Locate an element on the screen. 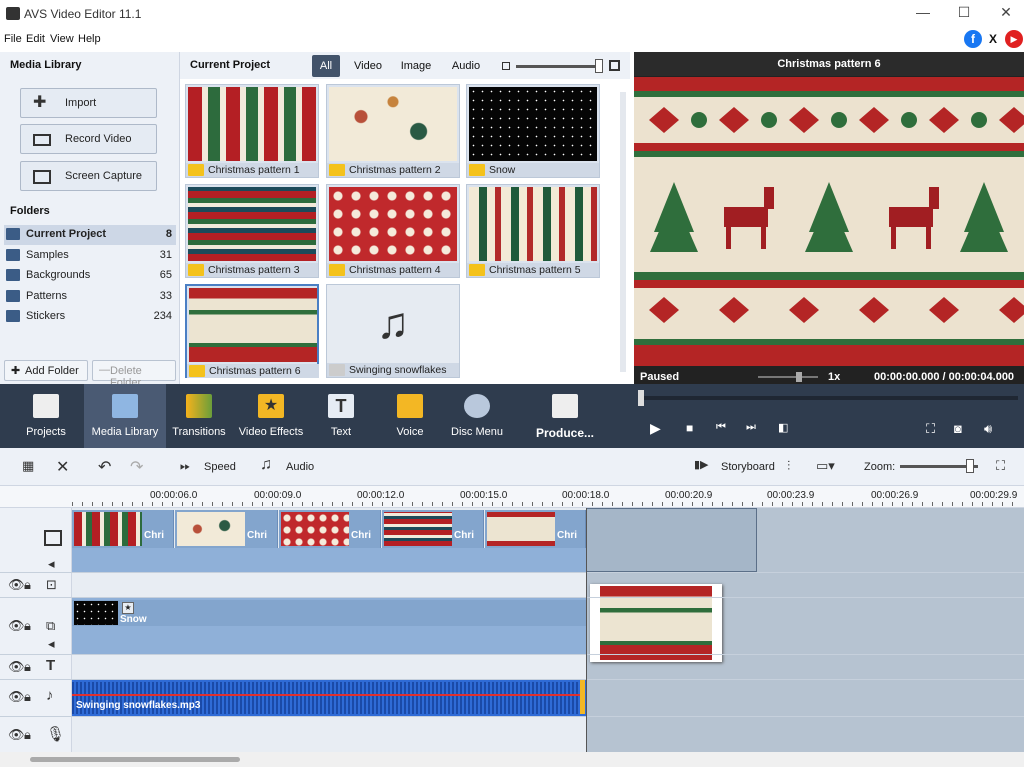  media-item-swinging-snowflakes: ♫ Swinging snowflakes is located at coordinates (393, 331).